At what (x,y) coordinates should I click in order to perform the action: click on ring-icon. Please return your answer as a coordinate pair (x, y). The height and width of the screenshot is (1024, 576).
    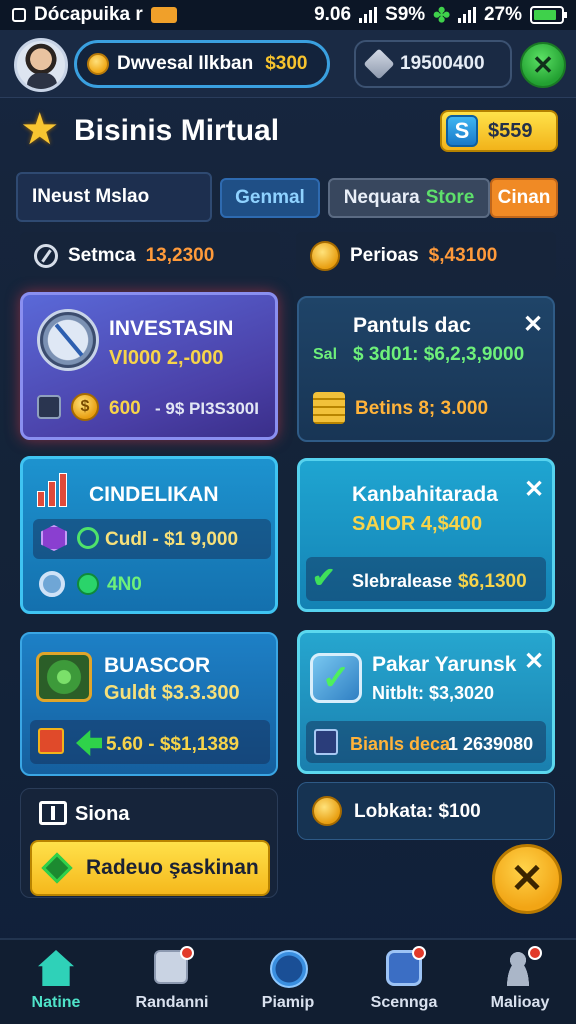
    Looking at the image, I should click on (88, 538).